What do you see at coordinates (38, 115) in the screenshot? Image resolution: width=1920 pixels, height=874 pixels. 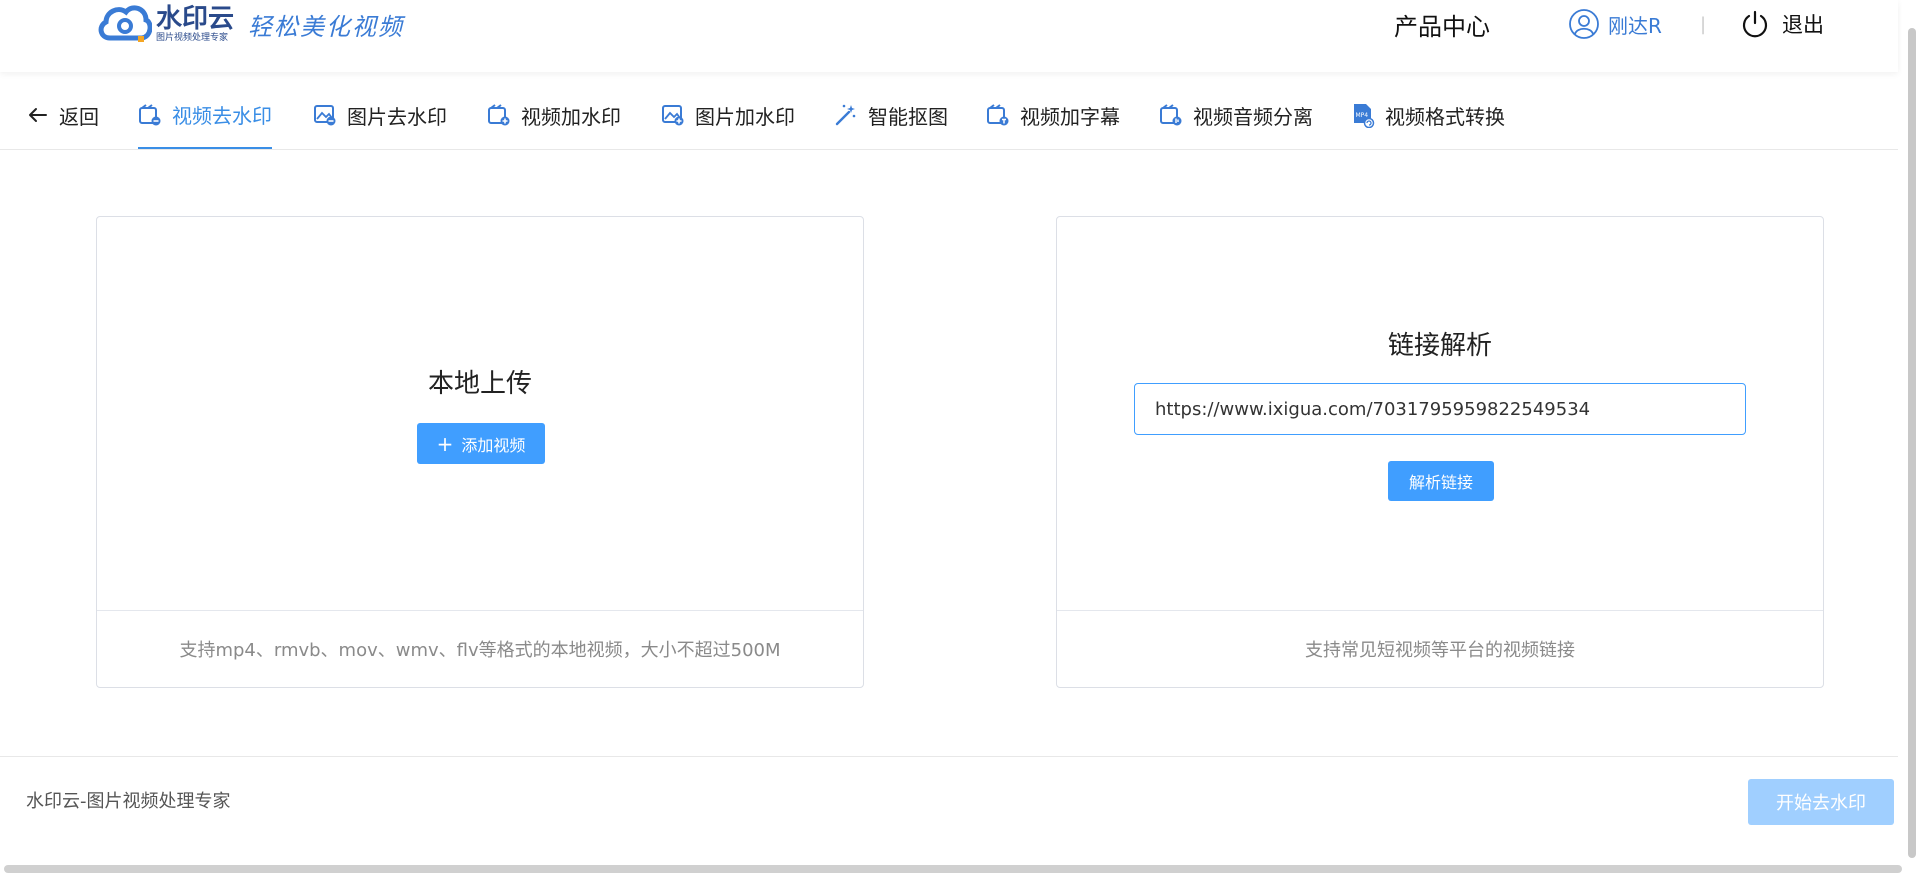 I see `arrow-left-icon` at bounding box center [38, 115].